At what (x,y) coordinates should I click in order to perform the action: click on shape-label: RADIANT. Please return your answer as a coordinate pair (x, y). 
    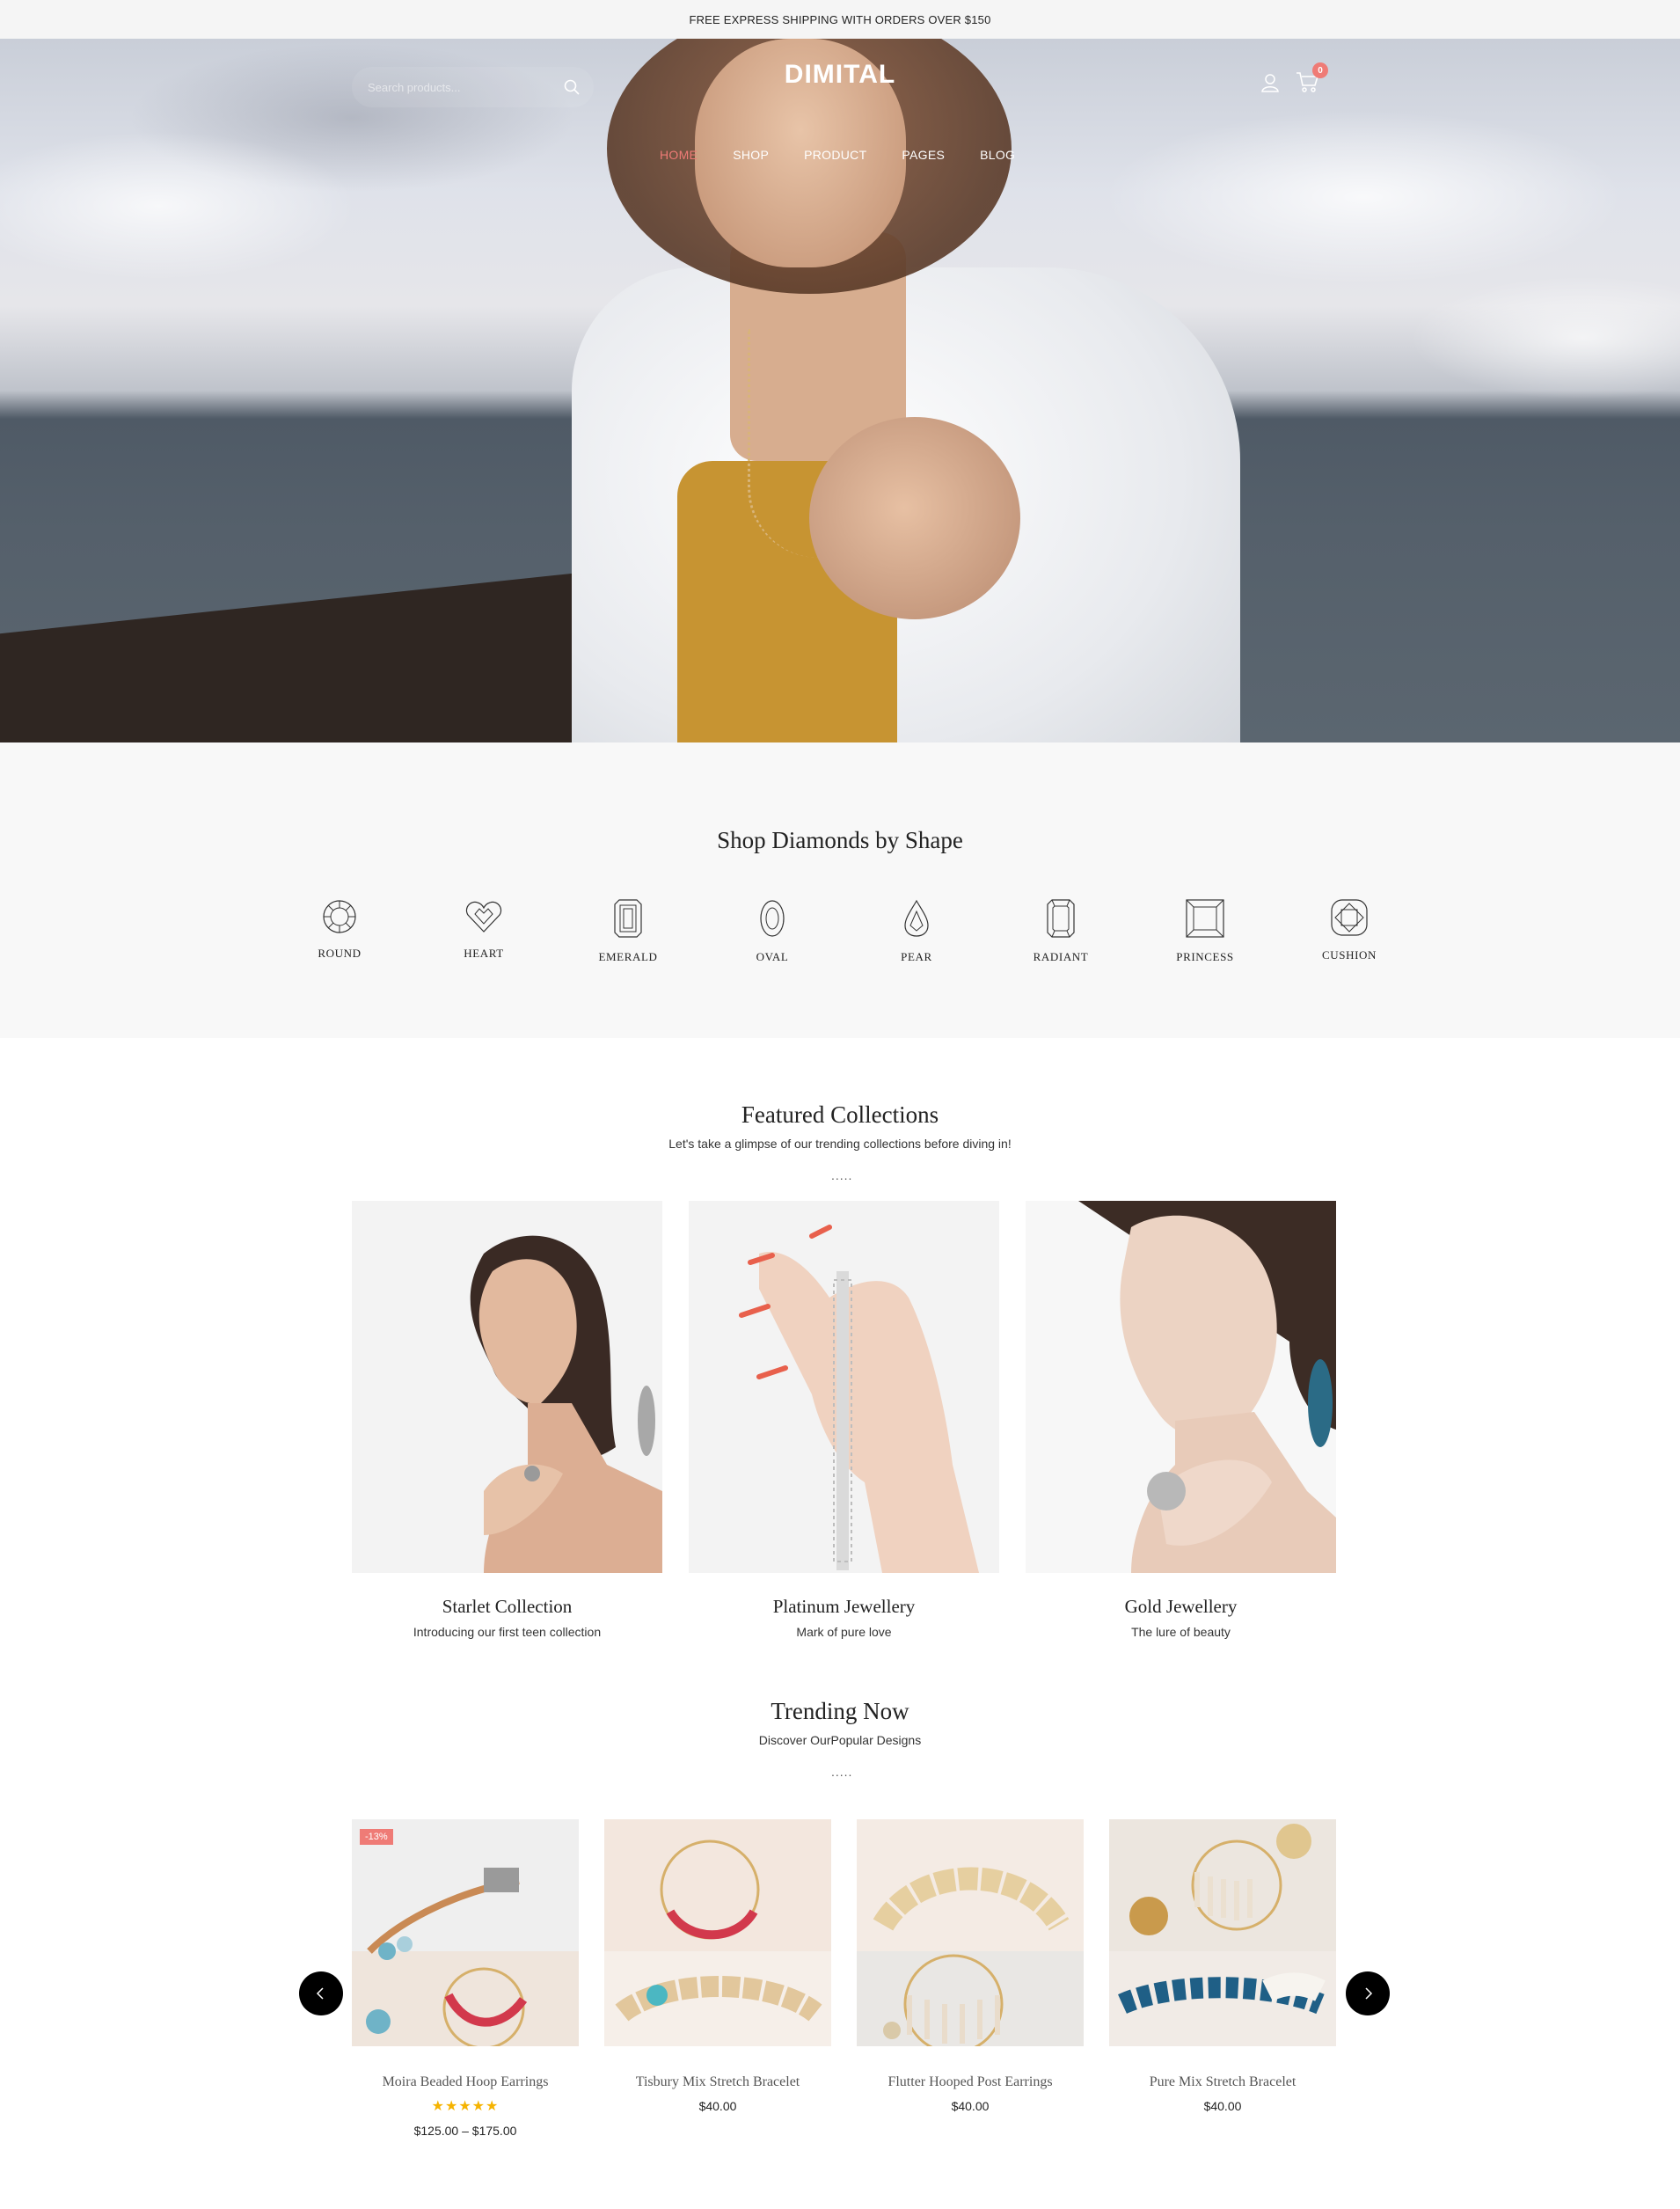
    Looking at the image, I should click on (1061, 956).